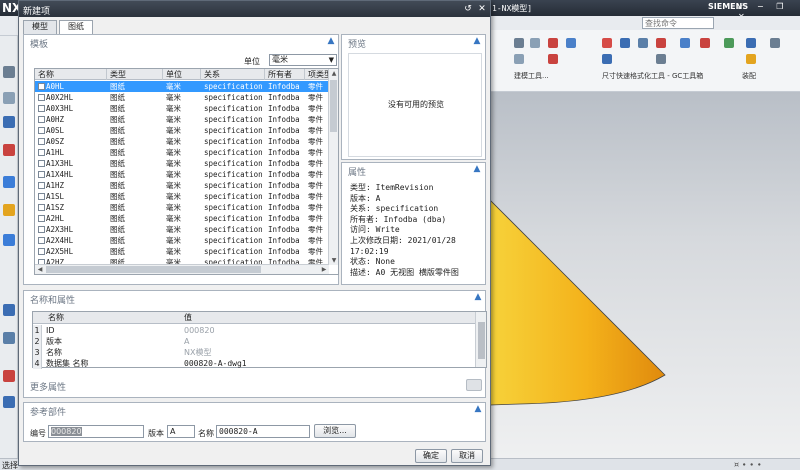  Describe the element at coordinates (182, 119) in the screenshot. I see `table-row: A0HZ 图纸 毫米 specification Infodba 零件` at that location.